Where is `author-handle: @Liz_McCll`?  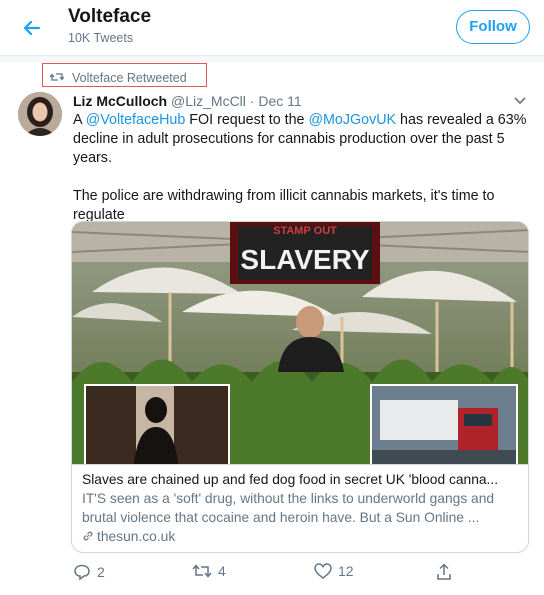
author-handle: @Liz_McCll is located at coordinates (208, 101).